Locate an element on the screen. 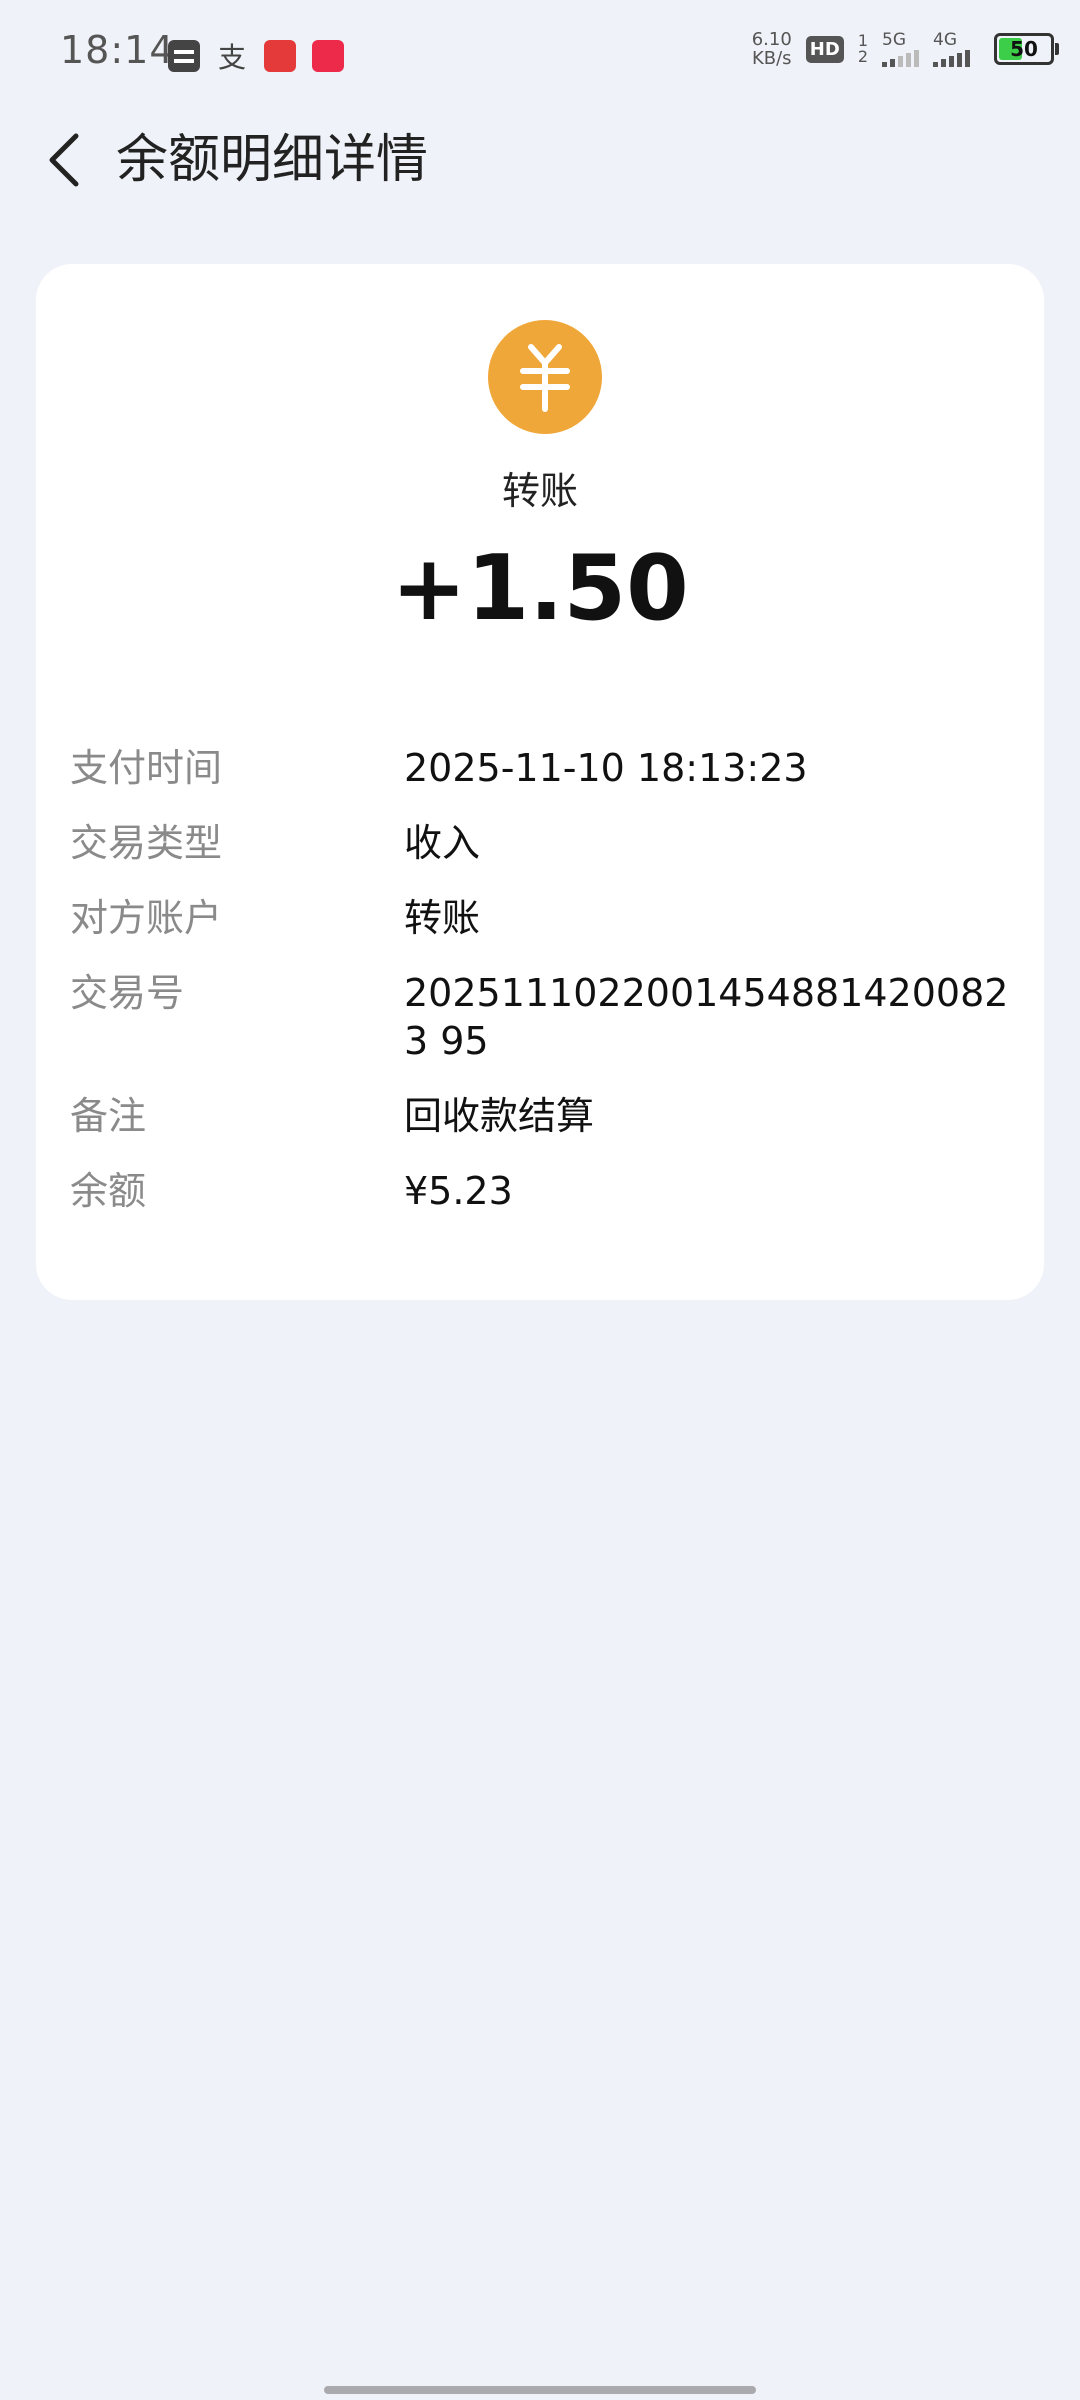 The height and width of the screenshot is (2400, 1080). detail-value: 20251110220014548814200823 95 is located at coordinates (706, 1017).